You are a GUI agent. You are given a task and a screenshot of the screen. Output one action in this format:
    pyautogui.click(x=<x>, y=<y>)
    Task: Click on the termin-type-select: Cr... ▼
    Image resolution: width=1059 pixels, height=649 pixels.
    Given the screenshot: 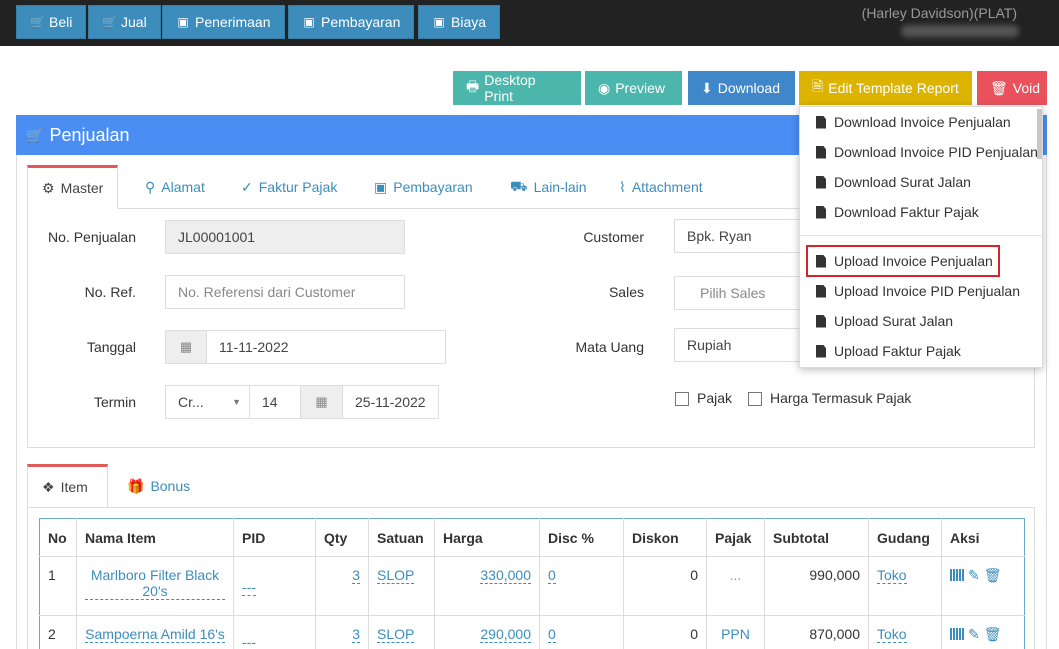 What is the action you would take?
    pyautogui.click(x=207, y=402)
    